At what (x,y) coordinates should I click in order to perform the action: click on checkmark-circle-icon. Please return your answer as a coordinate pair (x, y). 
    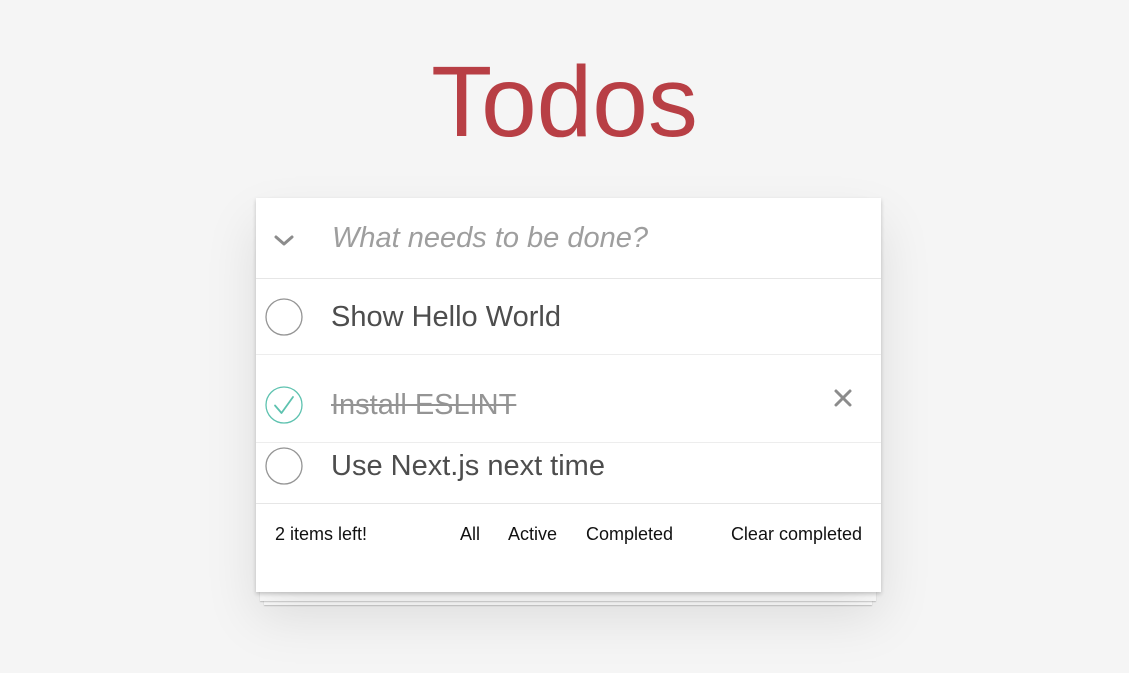
    Looking at the image, I should click on (284, 405).